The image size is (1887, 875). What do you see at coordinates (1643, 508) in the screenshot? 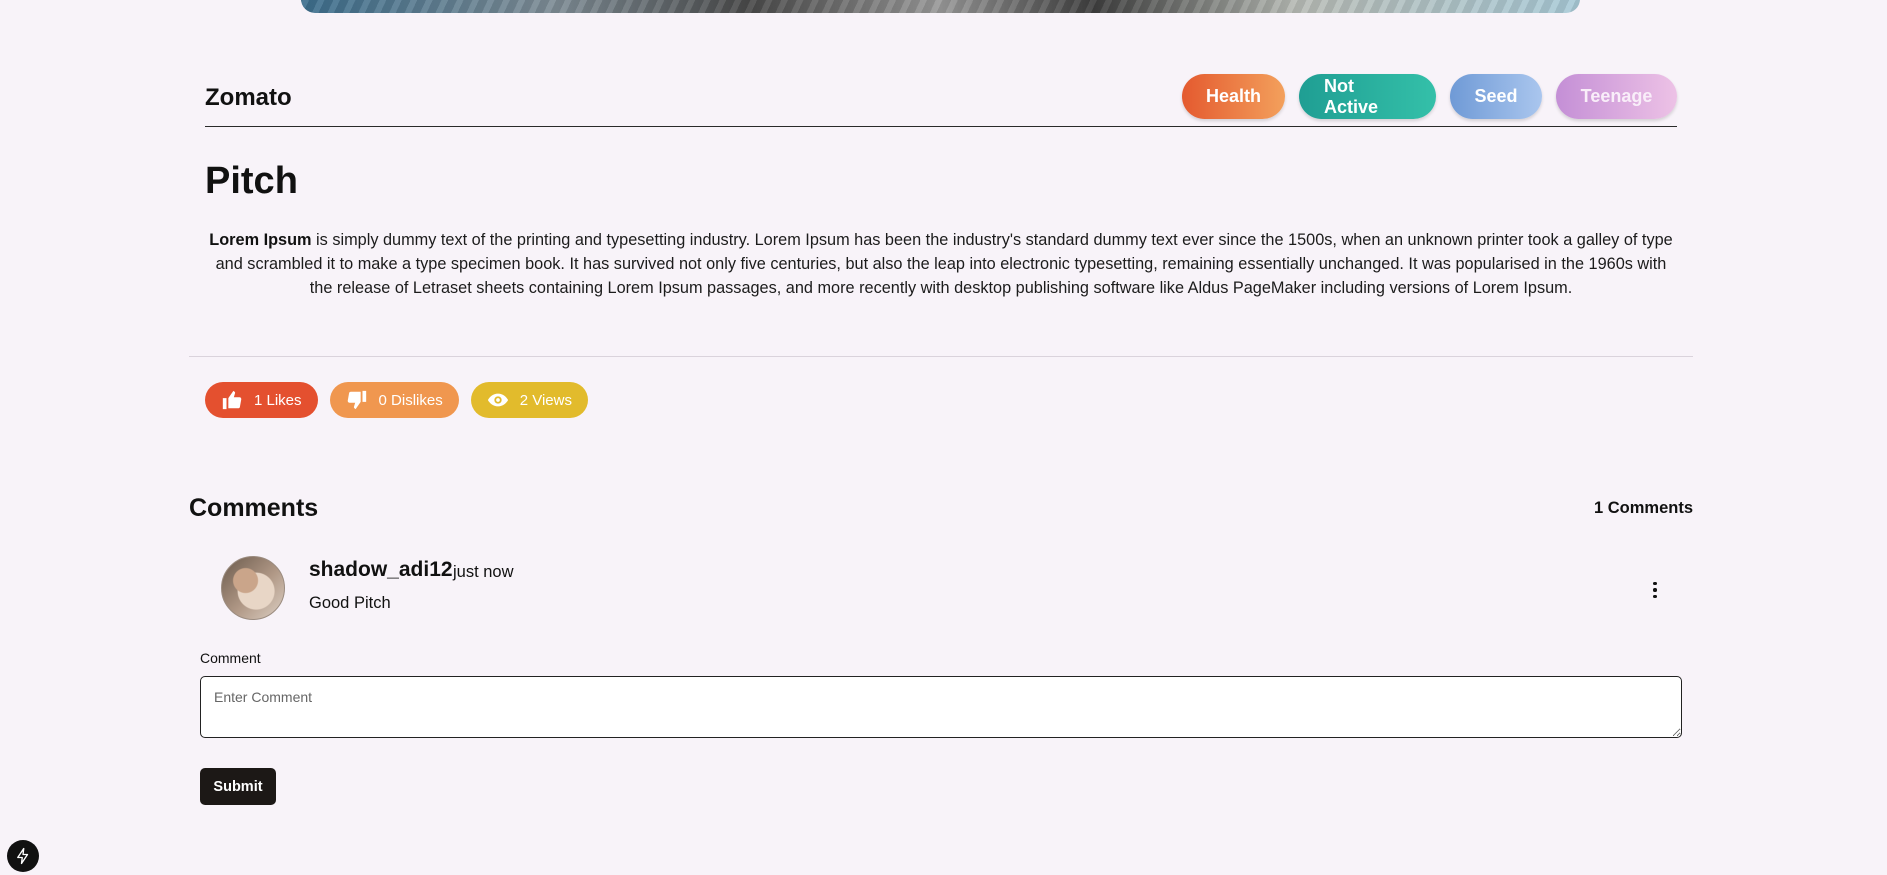
I see `comments-count: 1 Comments` at bounding box center [1643, 508].